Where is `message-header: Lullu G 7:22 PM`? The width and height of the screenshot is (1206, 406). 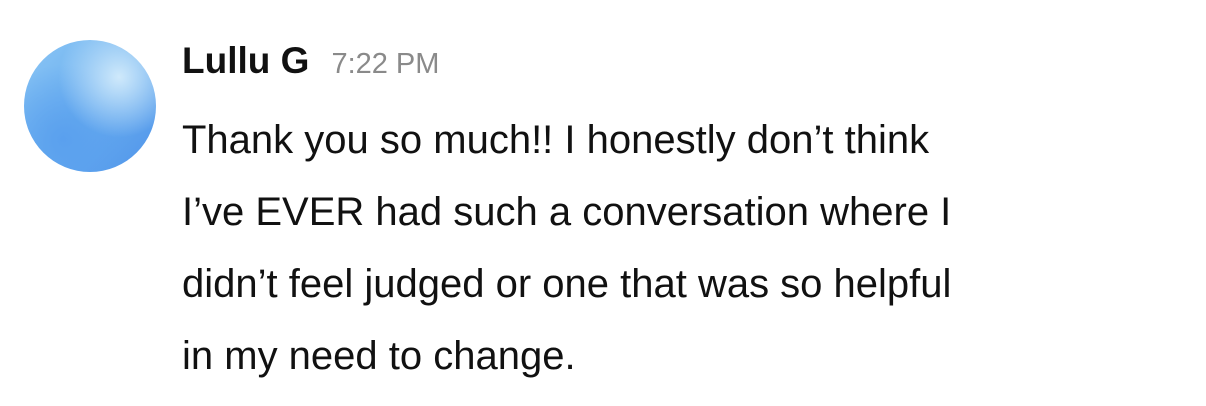
message-header: Lullu G 7:22 PM is located at coordinates (310, 66).